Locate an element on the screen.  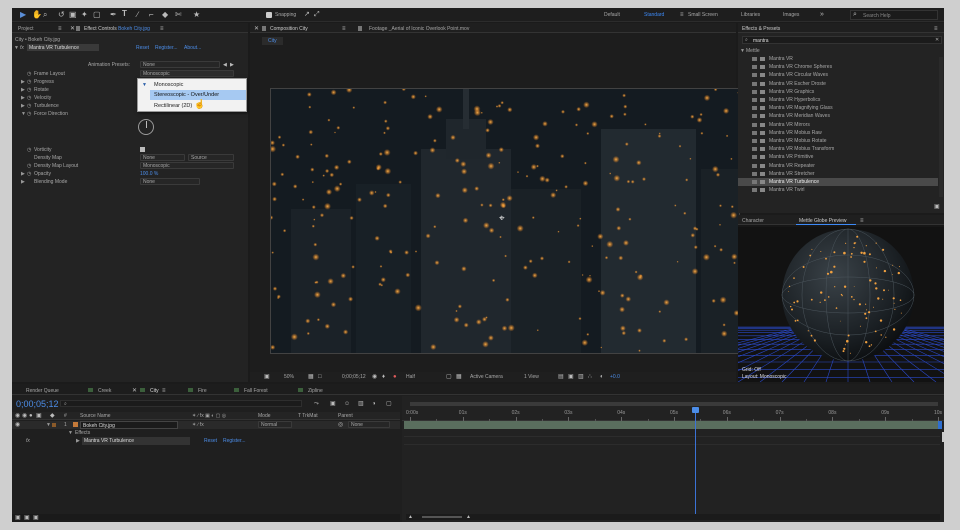
zoom-tool-icon: ⌕ is located at coordinates (45, 15).